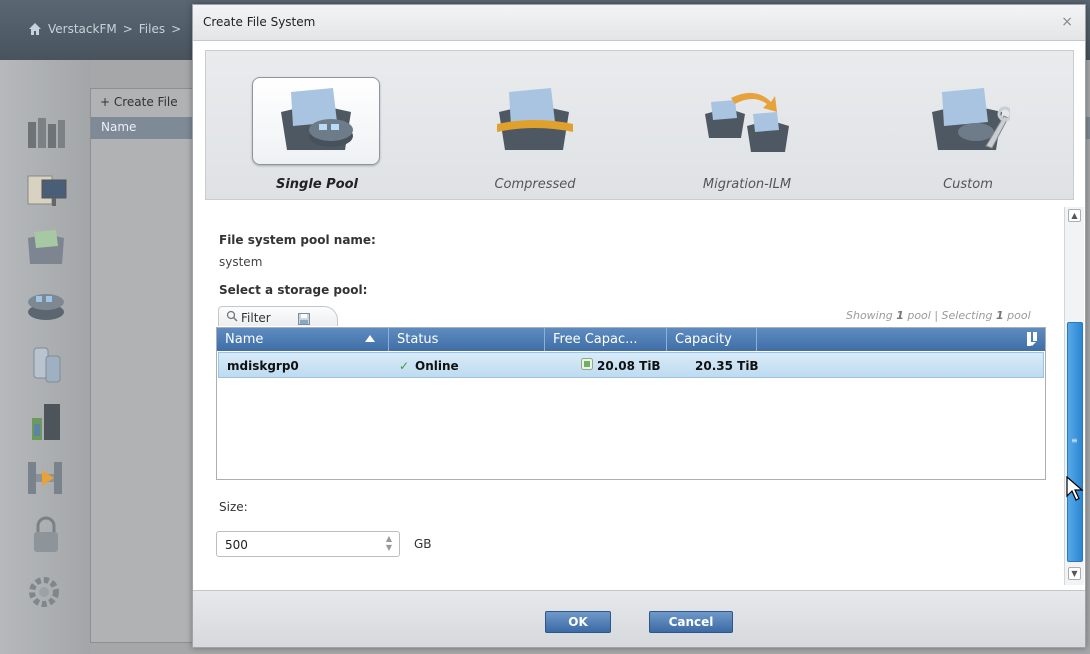  What do you see at coordinates (1074, 440) in the screenshot?
I see `scroll-grip-icon: ≡` at bounding box center [1074, 440].